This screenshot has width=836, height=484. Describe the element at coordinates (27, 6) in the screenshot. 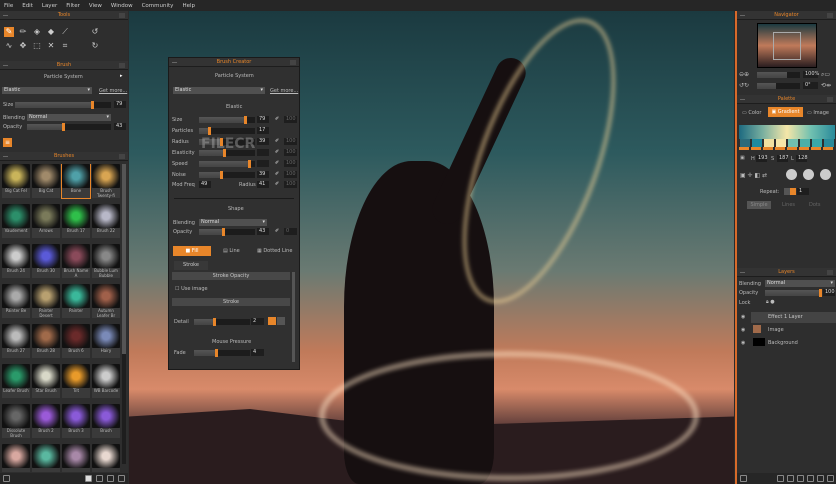

I see `menu-edit: Edit` at that location.